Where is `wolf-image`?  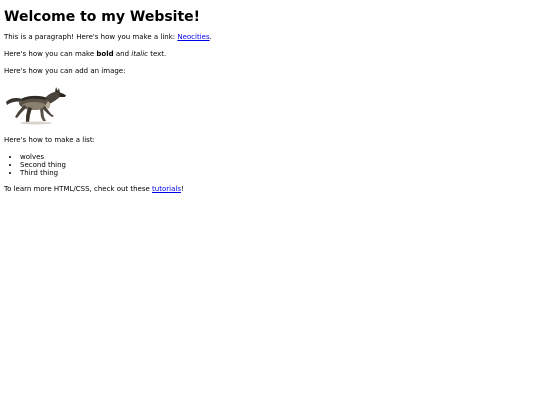
wolf-image is located at coordinates (36, 105).